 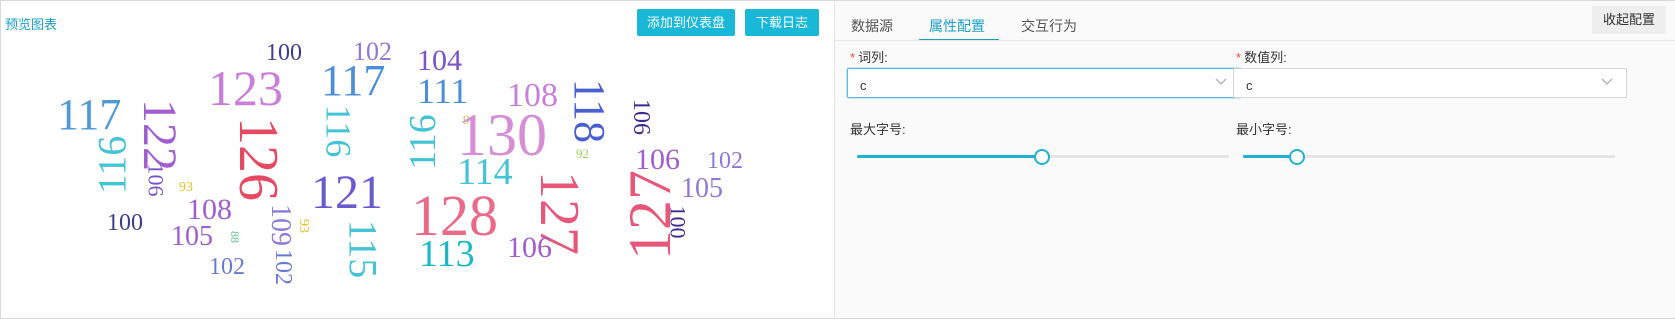 I want to click on collapse-config-button: 收起配置, so click(x=1629, y=20).